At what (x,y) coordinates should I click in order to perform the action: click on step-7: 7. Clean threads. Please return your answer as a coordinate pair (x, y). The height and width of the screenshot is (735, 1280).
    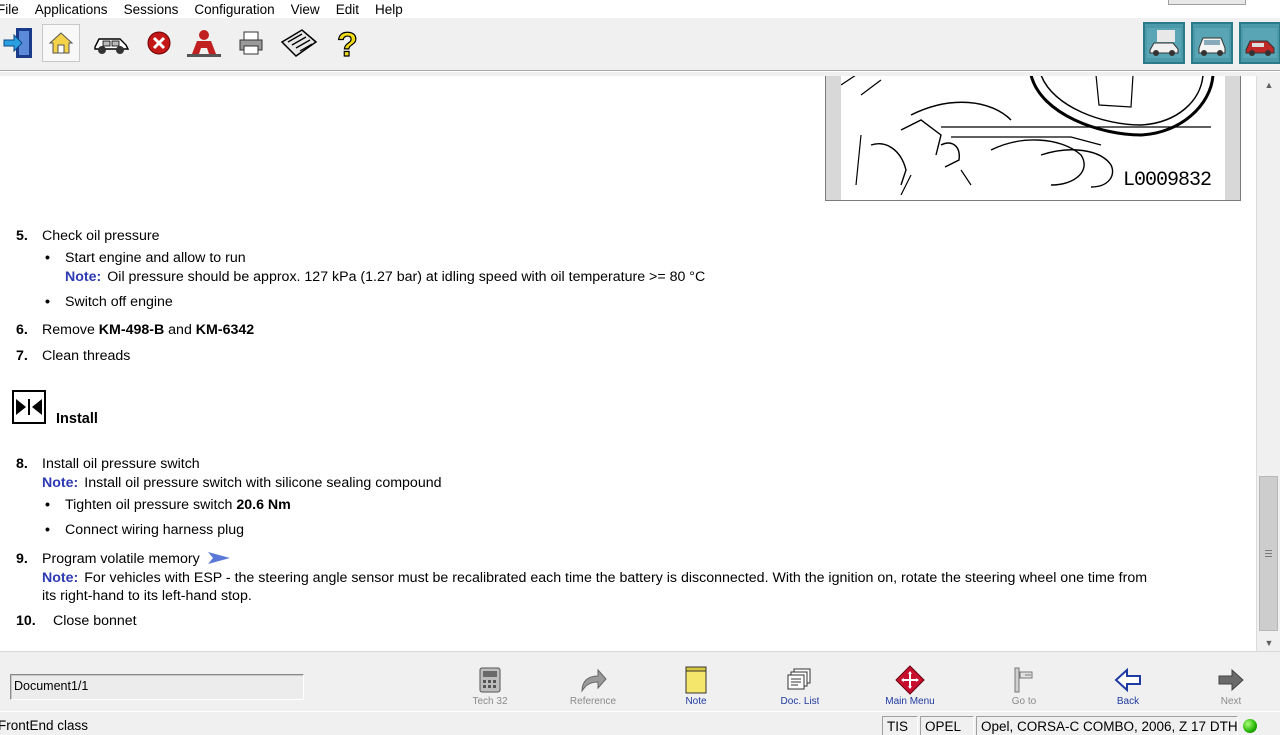
    Looking at the image, I should click on (73, 356).